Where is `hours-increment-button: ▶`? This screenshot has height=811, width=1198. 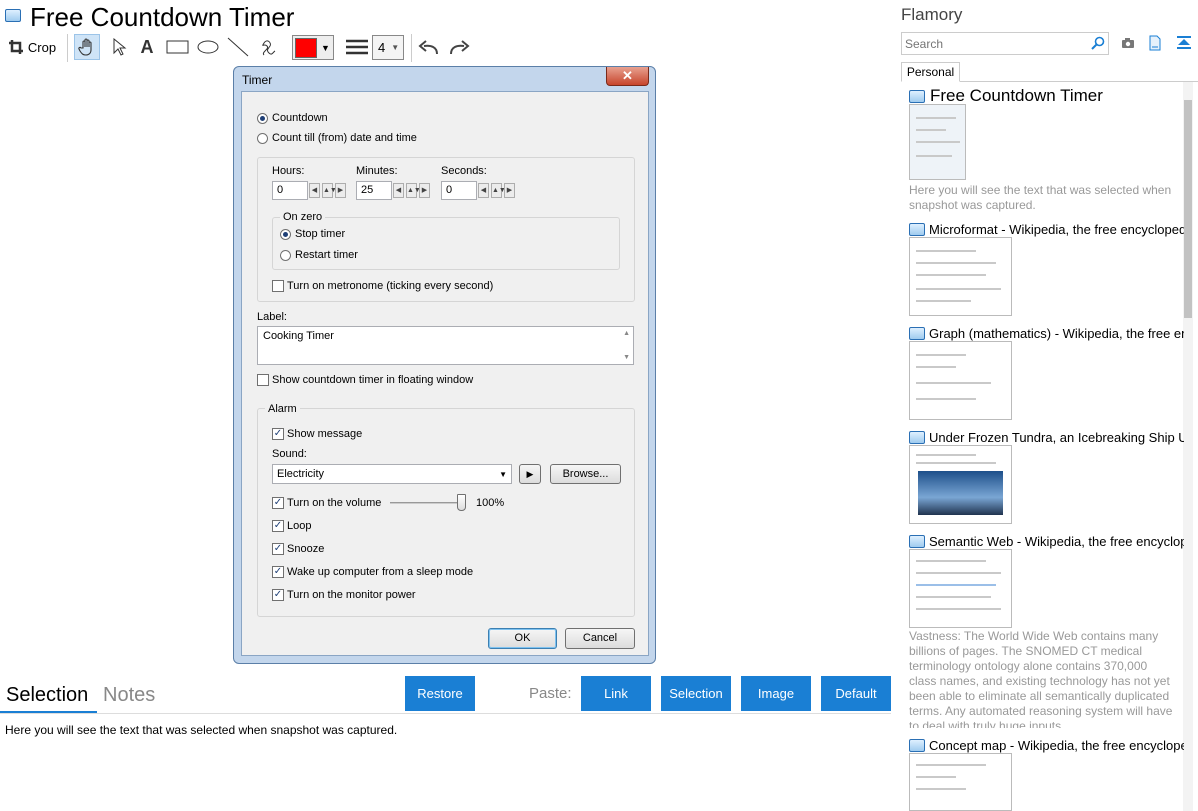 hours-increment-button: ▶ is located at coordinates (340, 190).